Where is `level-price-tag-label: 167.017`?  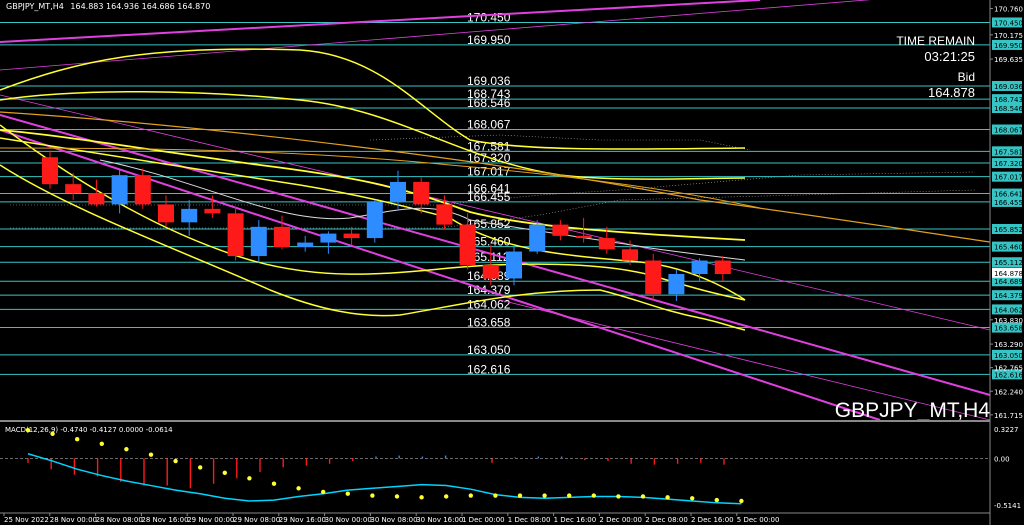 level-price-tag-label: 167.017 is located at coordinates (1008, 178).